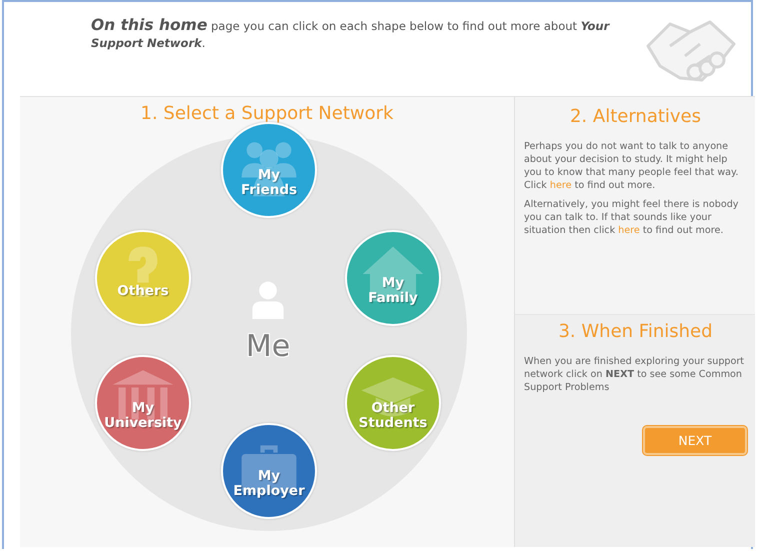 The image size is (757, 551). Describe the element at coordinates (632, 166) in the screenshot. I see `info-text: Perhaps you do not want to talk to anyone about your decision to study. It might help you to know that many people feel that way. Click here to find out more.` at that location.